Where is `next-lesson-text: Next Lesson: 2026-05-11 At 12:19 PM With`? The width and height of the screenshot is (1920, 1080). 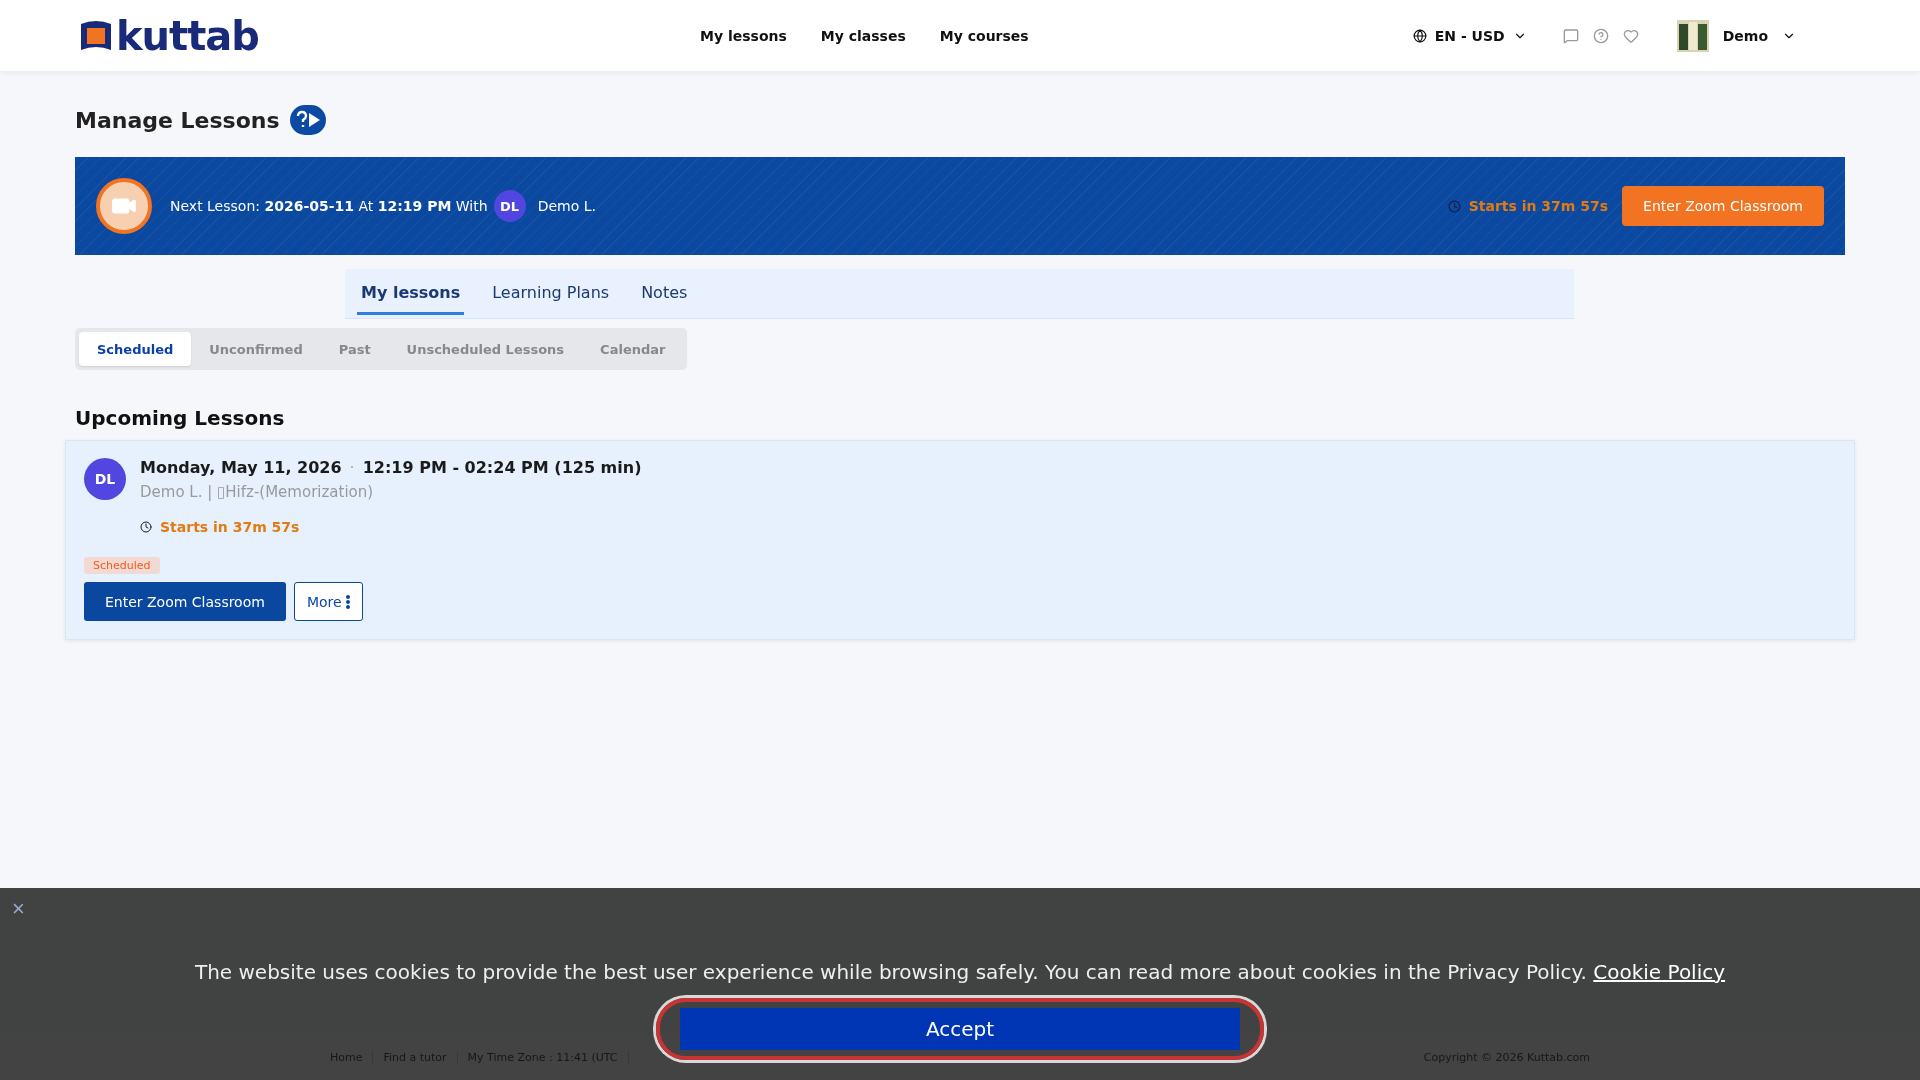 next-lesson-text: Next Lesson: 2026-05-11 At 12:19 PM With is located at coordinates (329, 206).